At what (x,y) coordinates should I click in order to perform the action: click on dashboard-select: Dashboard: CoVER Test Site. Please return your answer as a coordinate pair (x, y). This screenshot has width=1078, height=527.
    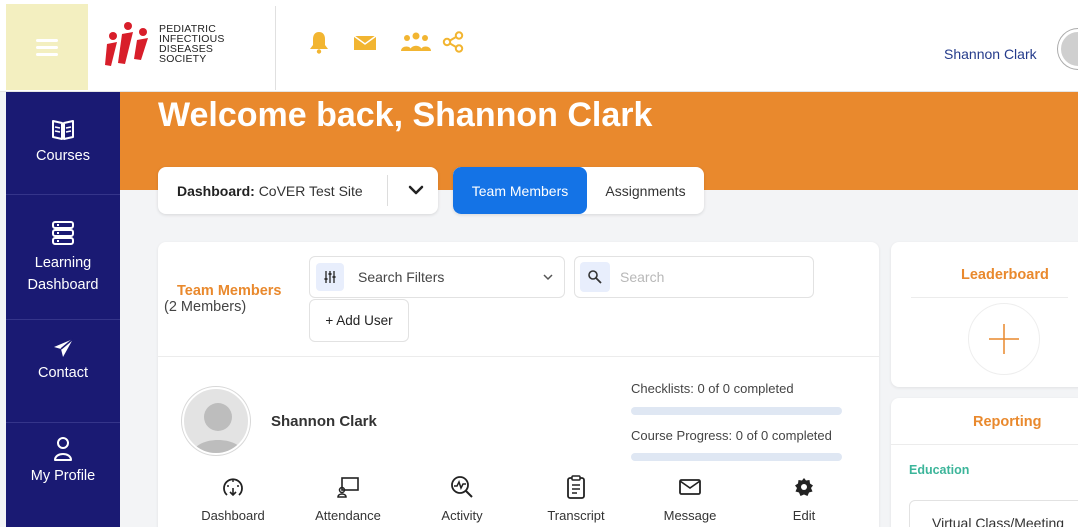
    Looking at the image, I should click on (298, 190).